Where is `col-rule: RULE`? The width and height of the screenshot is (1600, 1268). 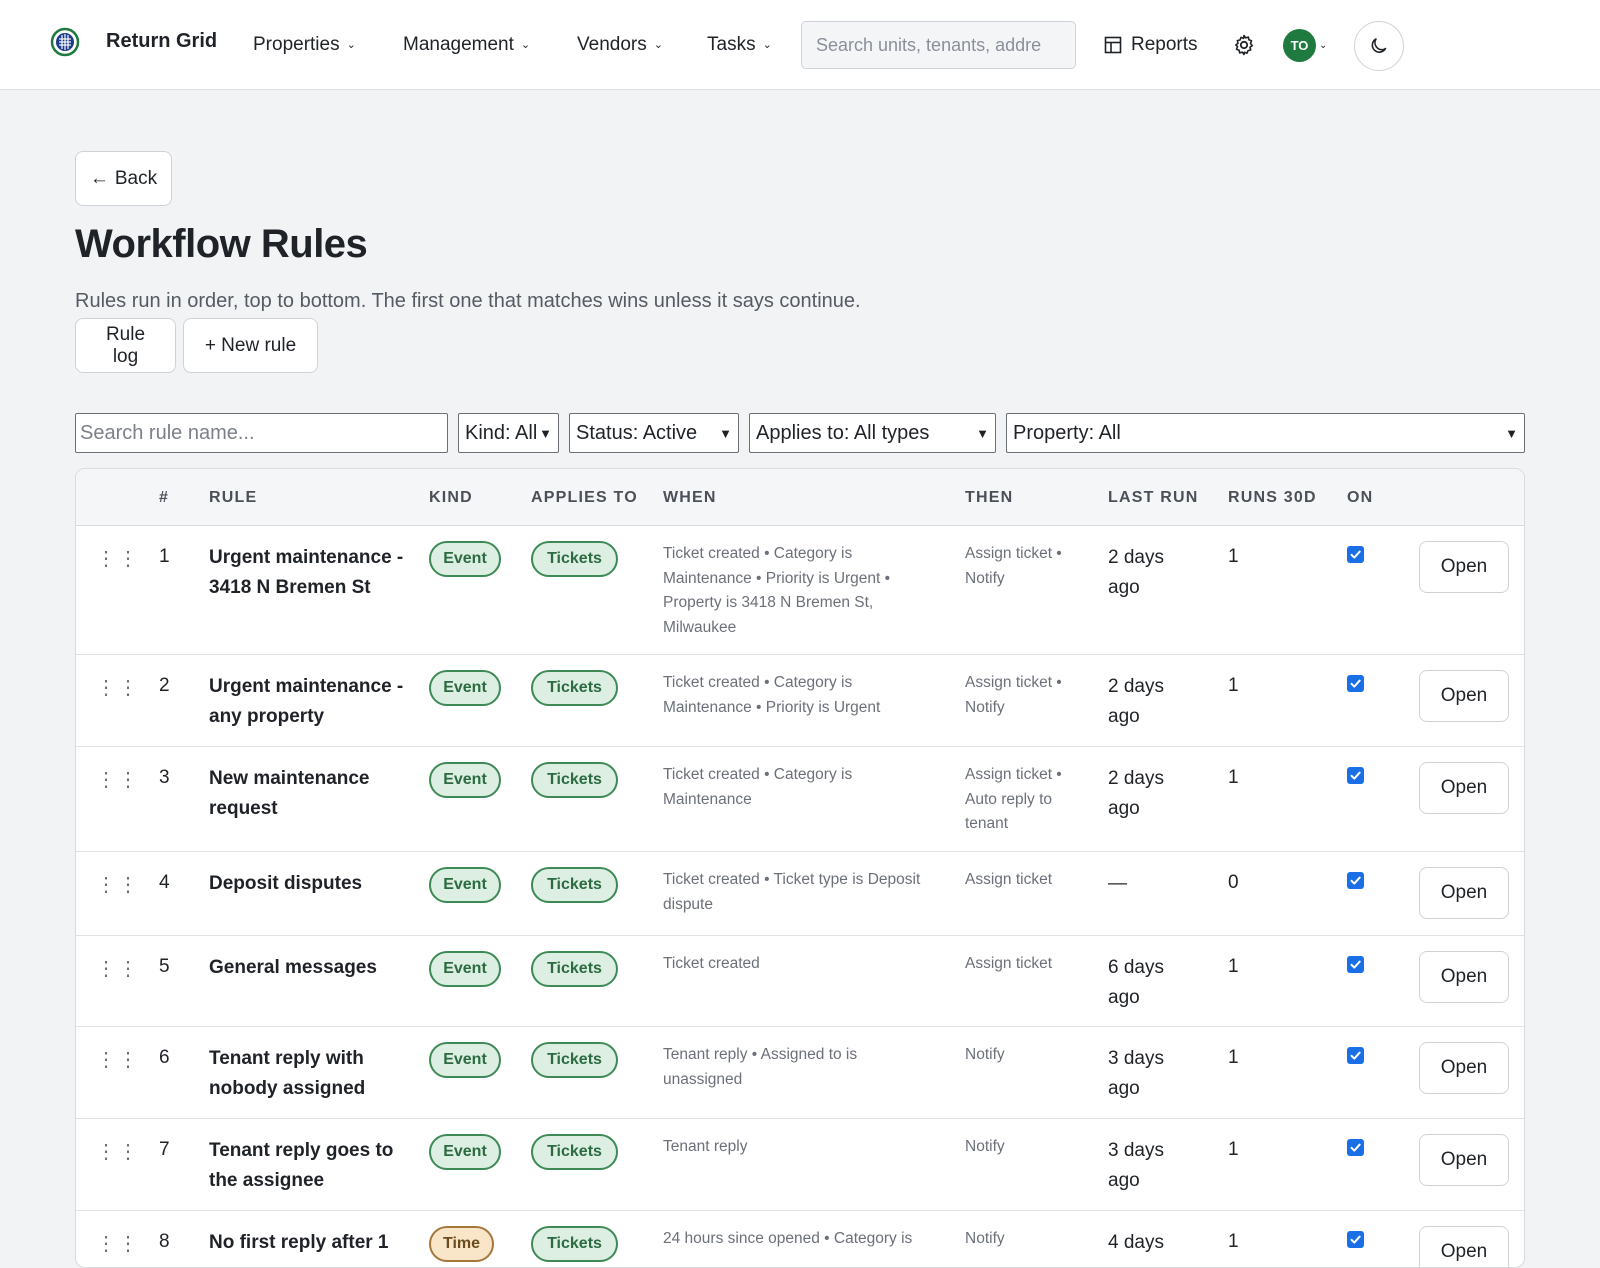
col-rule: RULE is located at coordinates (233, 497).